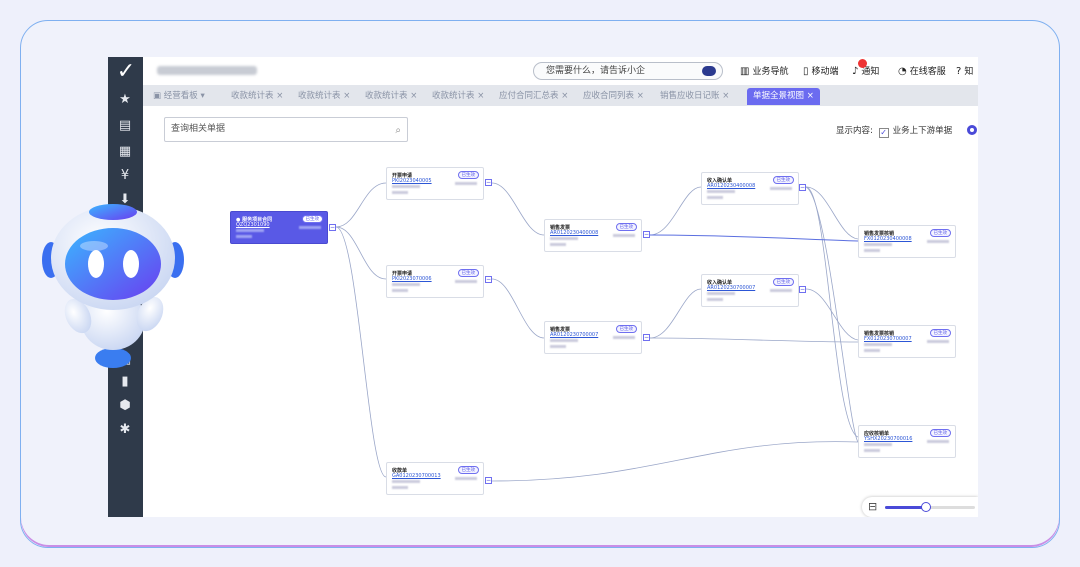 This screenshot has width=1080, height=567. Describe the element at coordinates (435, 281) in the screenshot. I see `node-invoice-request-2: 开票申请 PKI2023070006 已生效` at that location.